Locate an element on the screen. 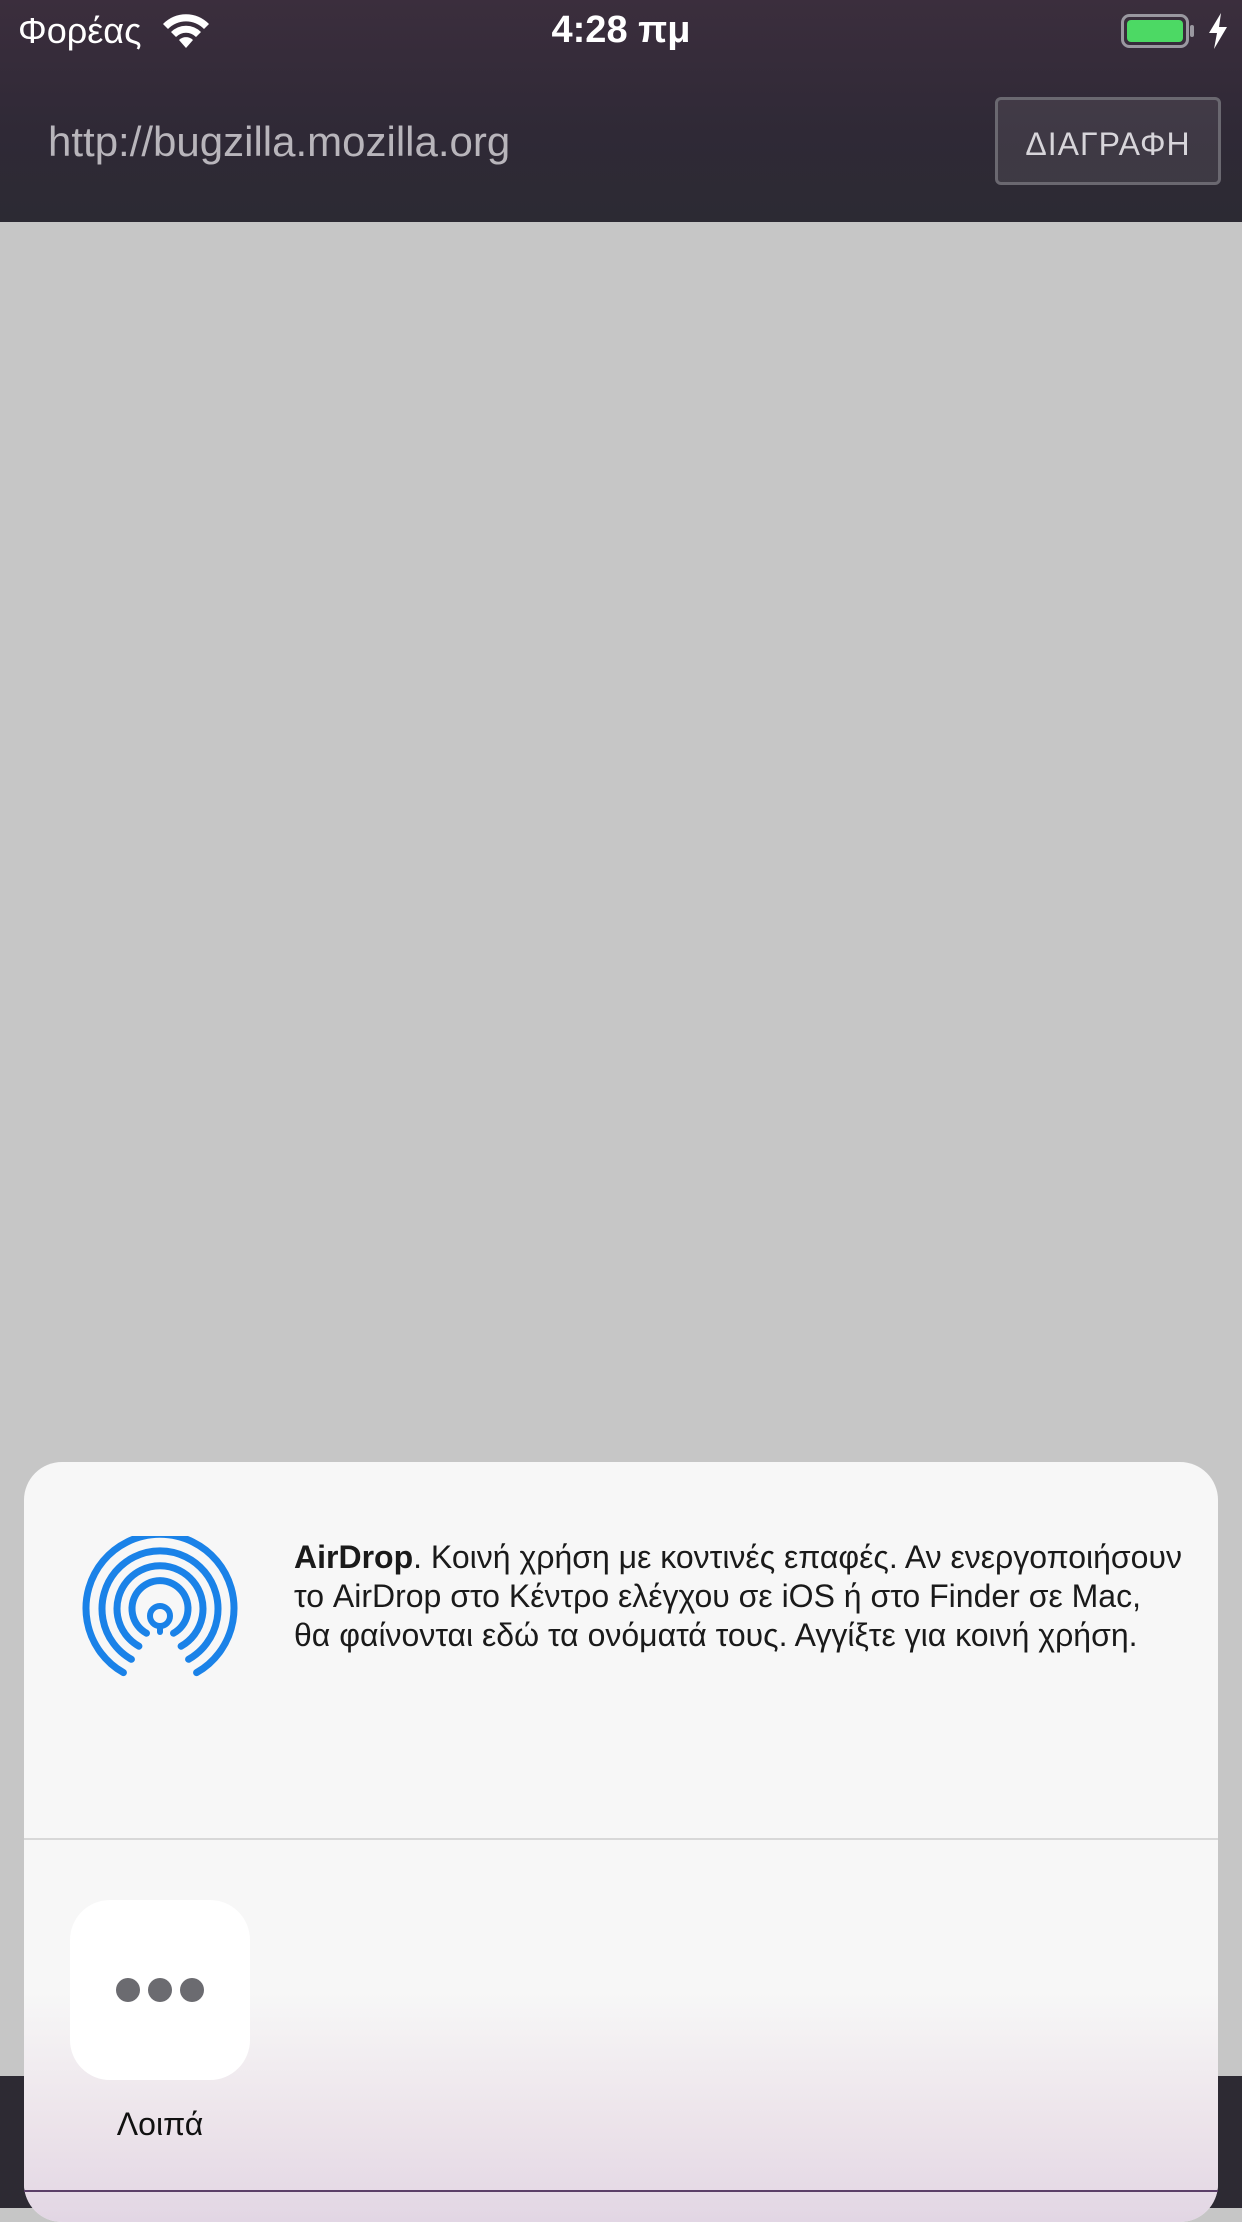  battery-icon is located at coordinates (1157, 31).